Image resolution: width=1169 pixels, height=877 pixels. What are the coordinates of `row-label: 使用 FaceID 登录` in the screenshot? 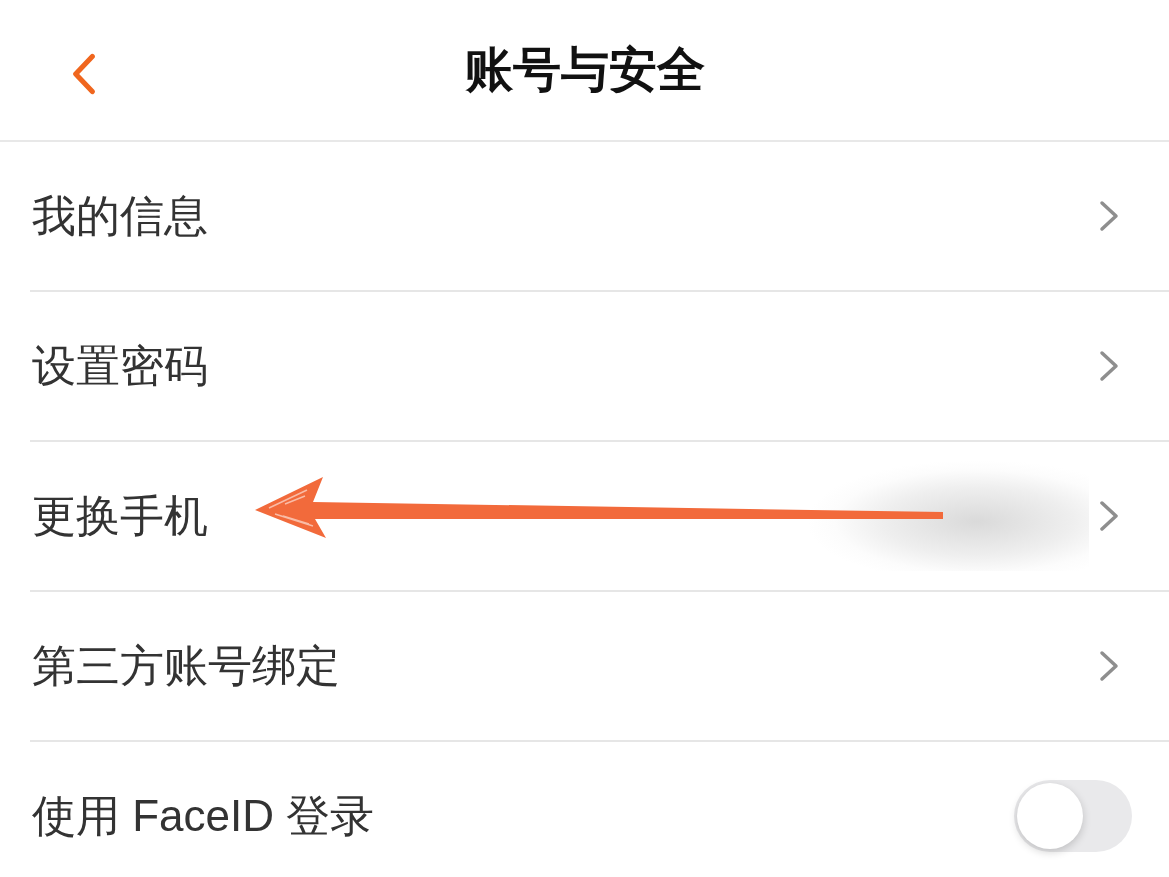 It's located at (203, 815).